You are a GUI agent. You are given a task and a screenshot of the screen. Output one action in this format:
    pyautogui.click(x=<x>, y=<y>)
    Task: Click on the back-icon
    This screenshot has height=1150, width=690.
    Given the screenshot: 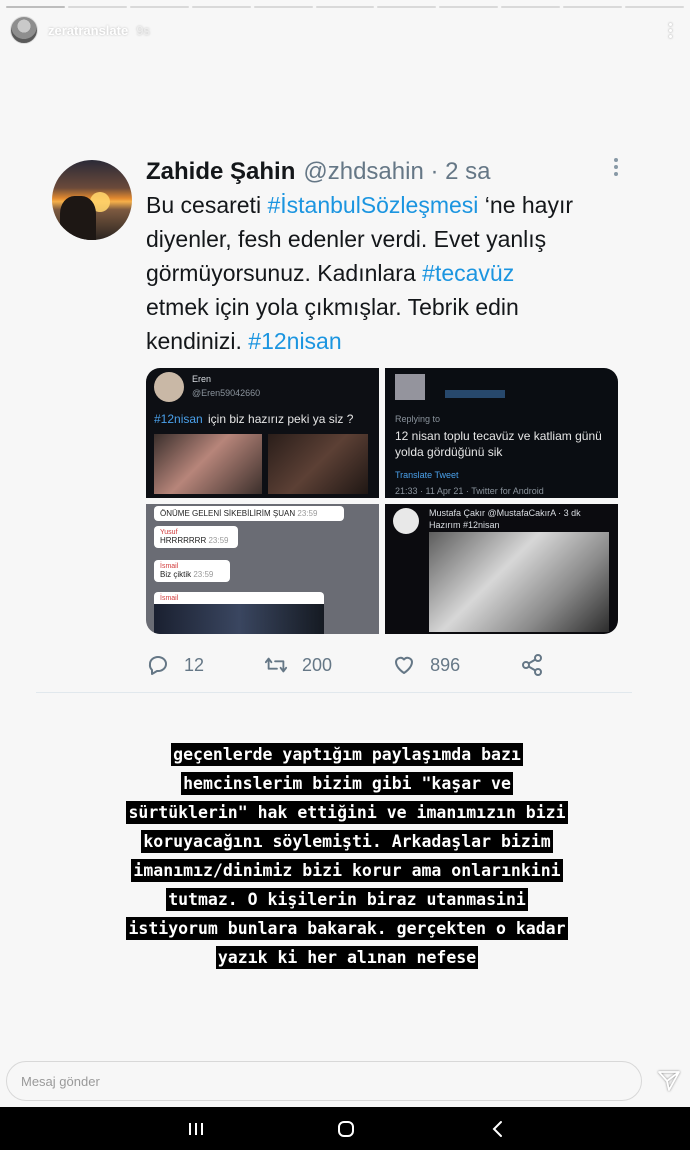 What is the action you would take?
    pyautogui.click(x=498, y=1129)
    